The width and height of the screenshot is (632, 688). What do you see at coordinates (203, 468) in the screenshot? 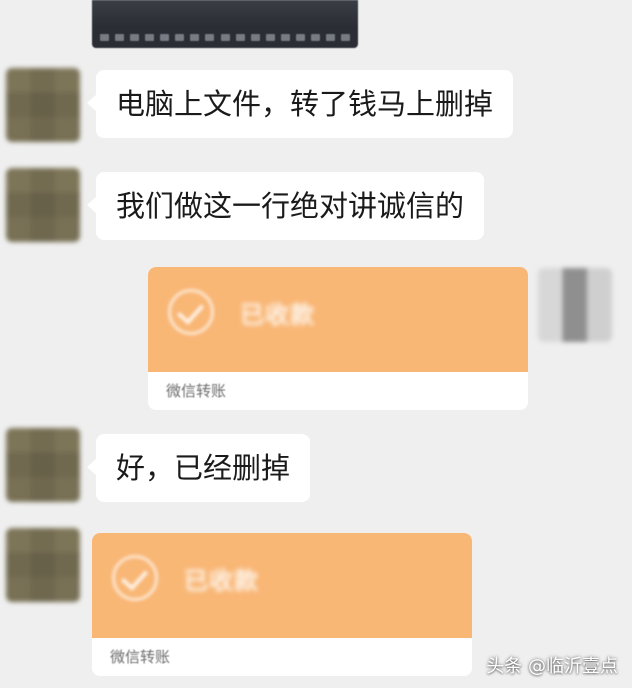
I see `message-text: 好，已经删掉` at bounding box center [203, 468].